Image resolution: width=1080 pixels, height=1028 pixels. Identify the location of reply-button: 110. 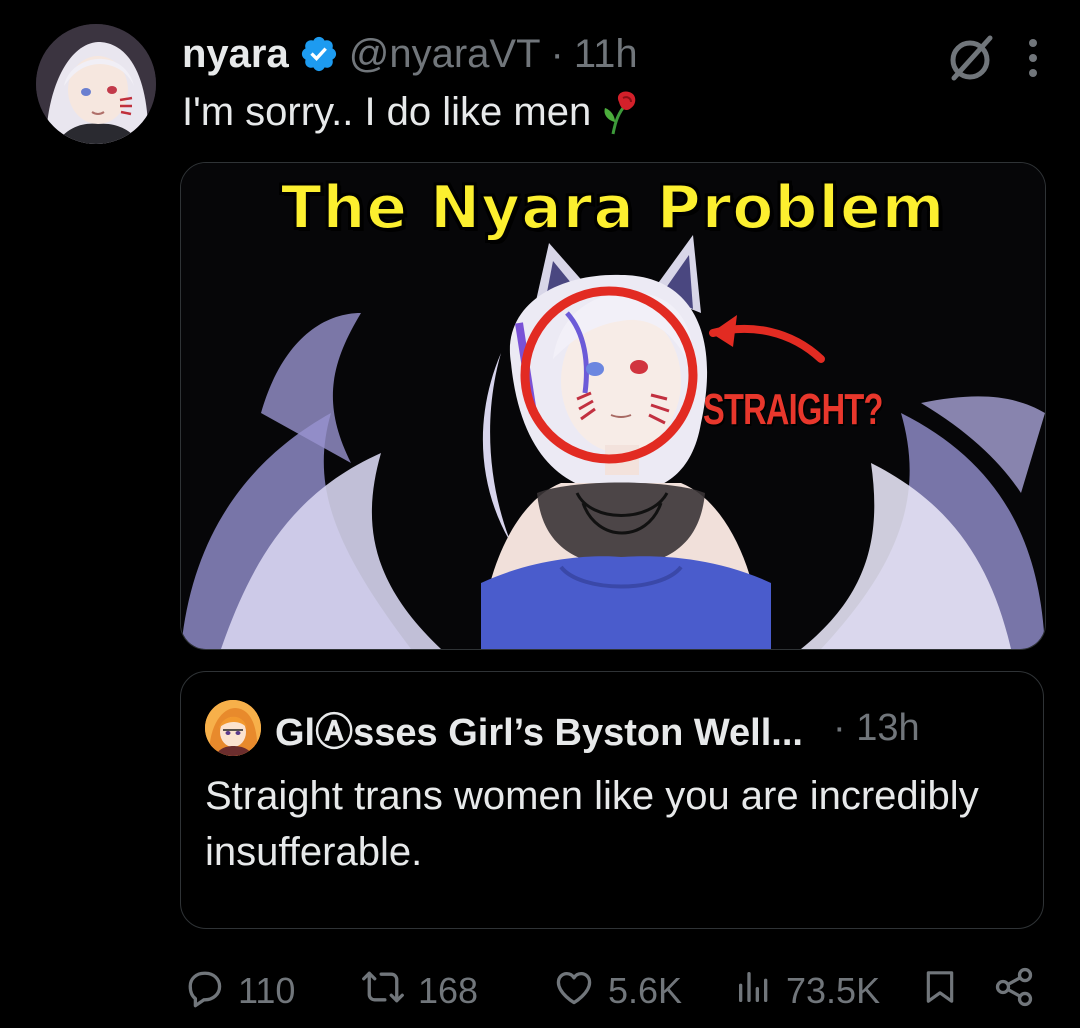
(238, 991).